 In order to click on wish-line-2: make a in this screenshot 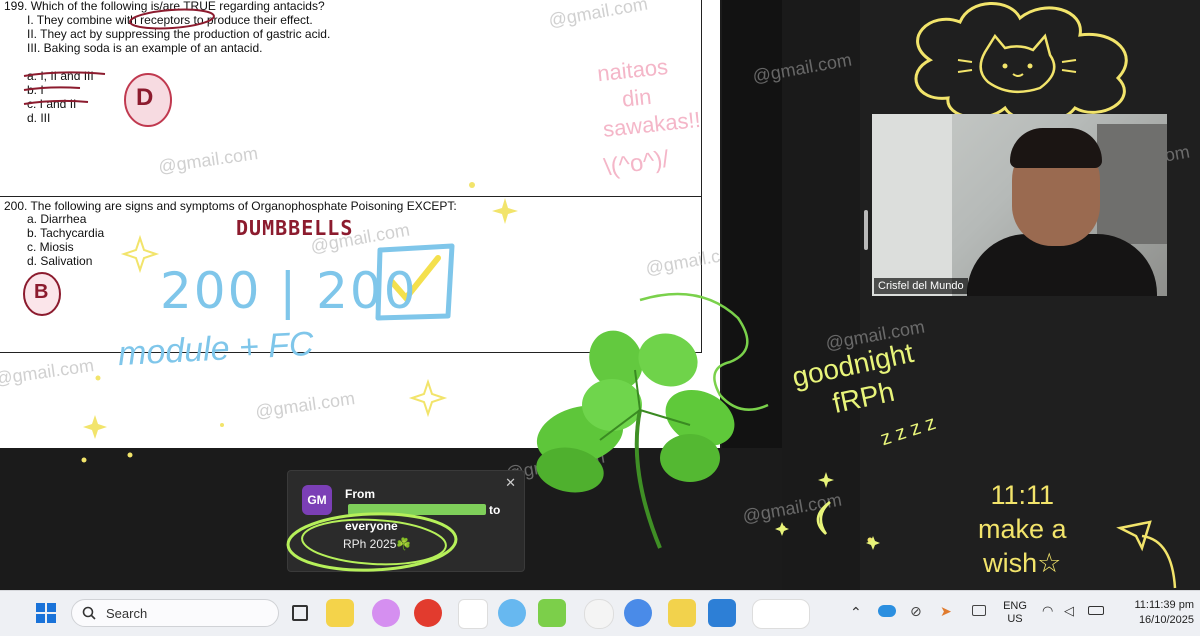, I will do `click(1022, 529)`.